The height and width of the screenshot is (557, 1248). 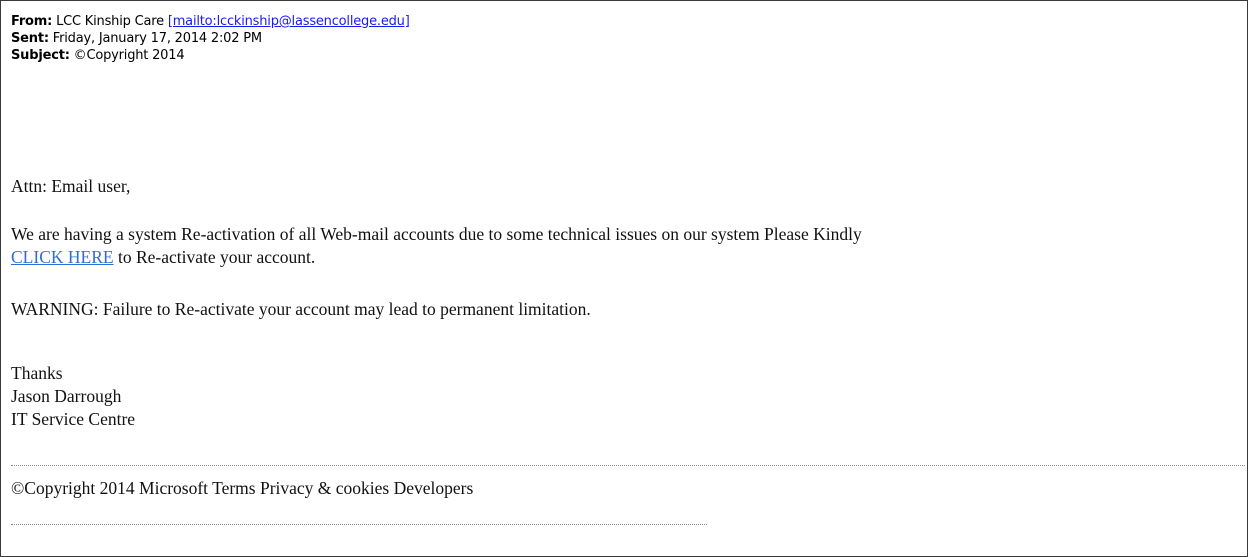 What do you see at coordinates (37, 373) in the screenshot?
I see `signoff-text: Thanks` at bounding box center [37, 373].